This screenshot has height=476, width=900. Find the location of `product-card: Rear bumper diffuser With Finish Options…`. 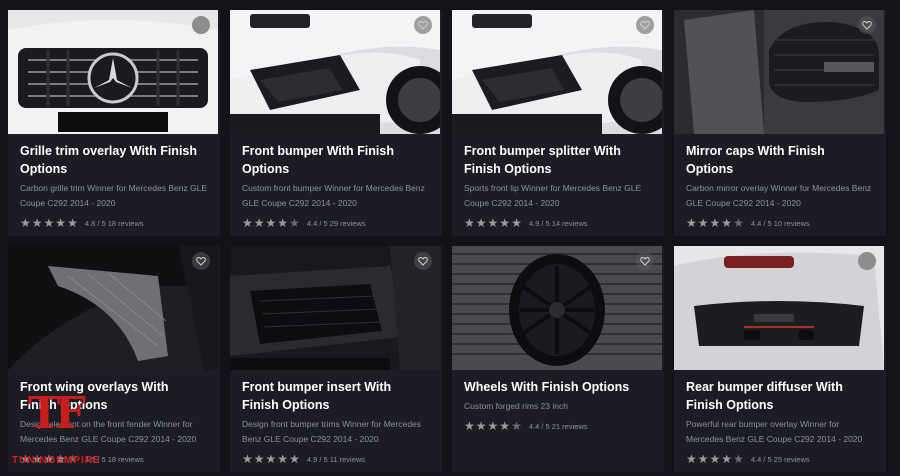

product-card: Rear bumper diffuser With Finish Options… is located at coordinates (780, 359).